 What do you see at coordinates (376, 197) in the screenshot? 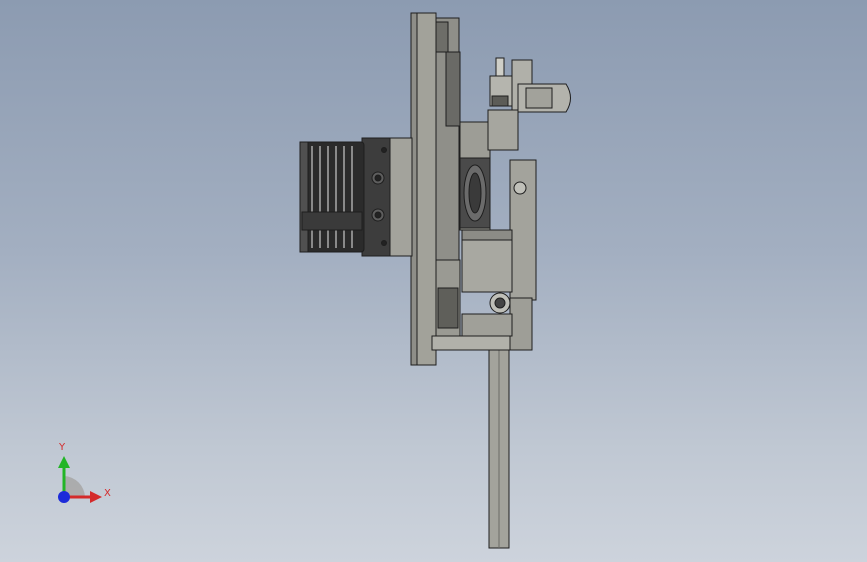
I see `motor-body` at bounding box center [376, 197].